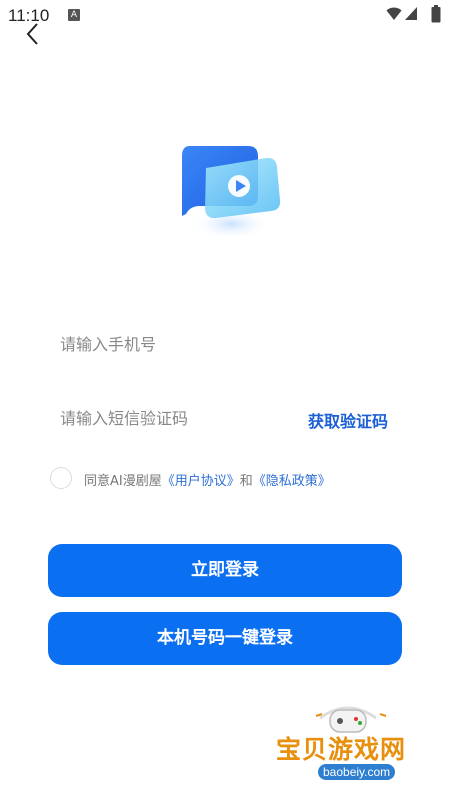 Image resolution: width=450 pixels, height=800 pixels. I want to click on wifi-icon, so click(394, 13).